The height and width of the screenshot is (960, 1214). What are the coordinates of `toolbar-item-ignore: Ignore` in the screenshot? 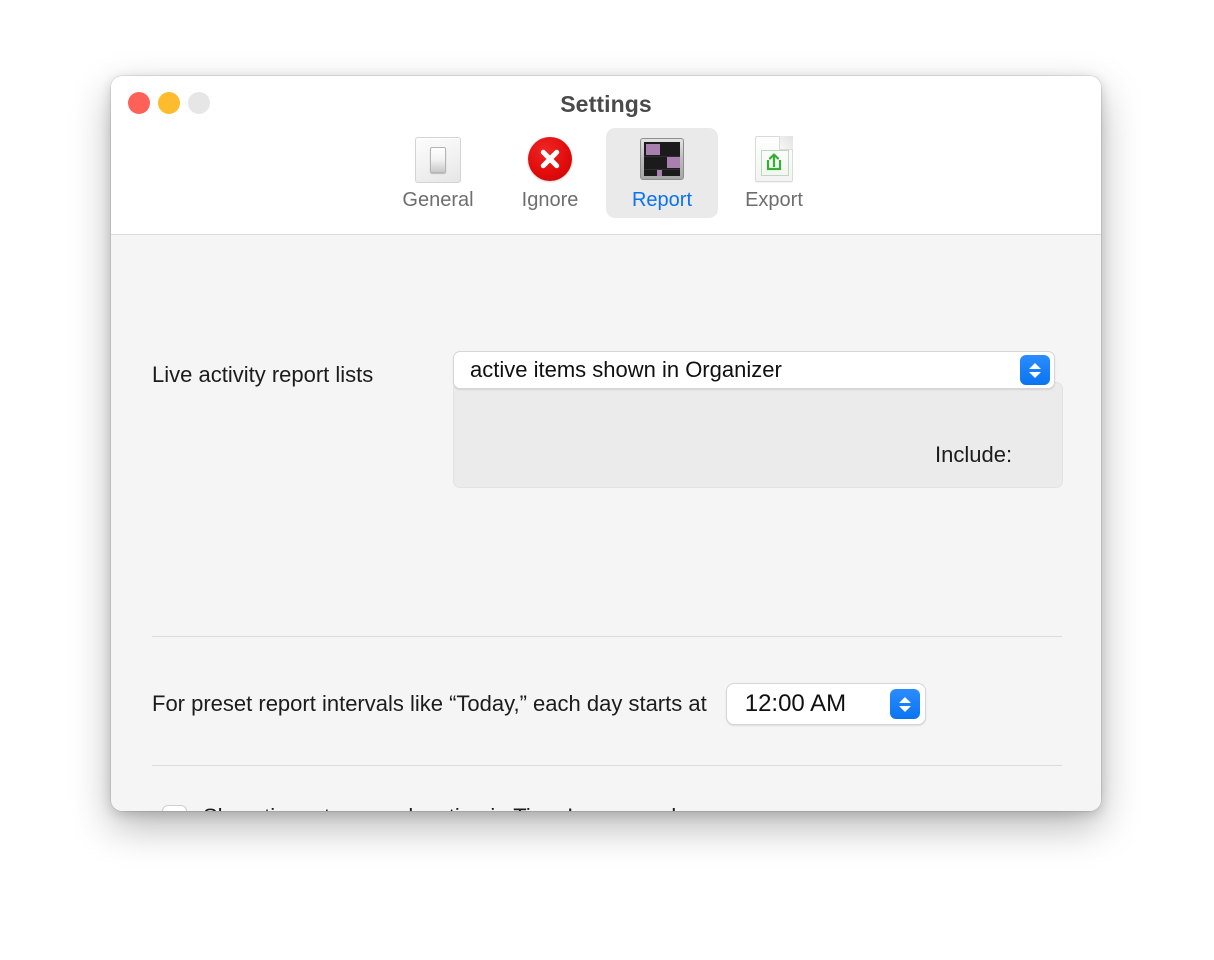 It's located at (550, 173).